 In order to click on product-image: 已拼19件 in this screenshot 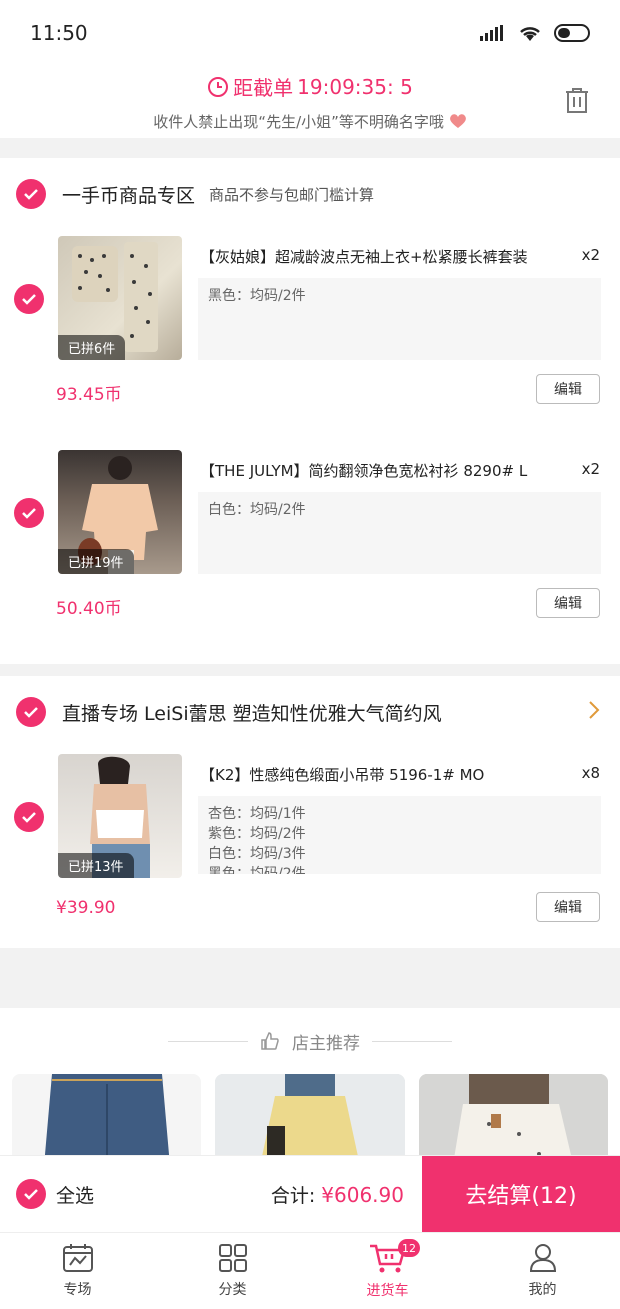, I will do `click(120, 512)`.